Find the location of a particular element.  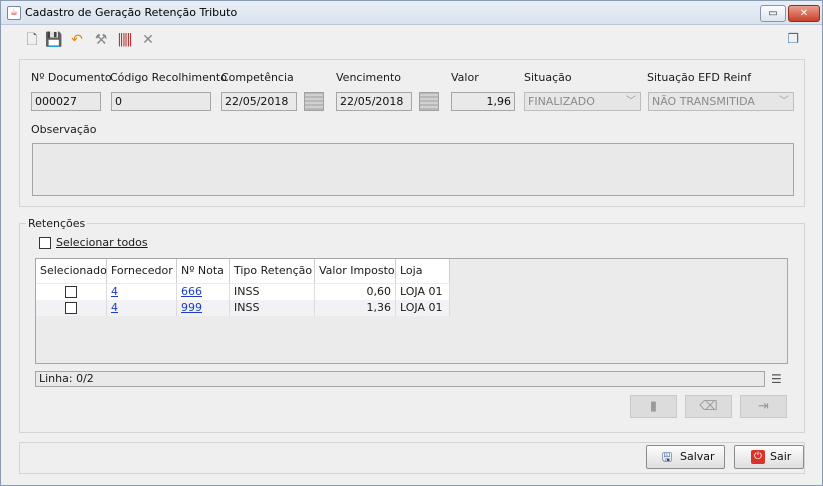

vencimento-calendar-icon is located at coordinates (429, 101).